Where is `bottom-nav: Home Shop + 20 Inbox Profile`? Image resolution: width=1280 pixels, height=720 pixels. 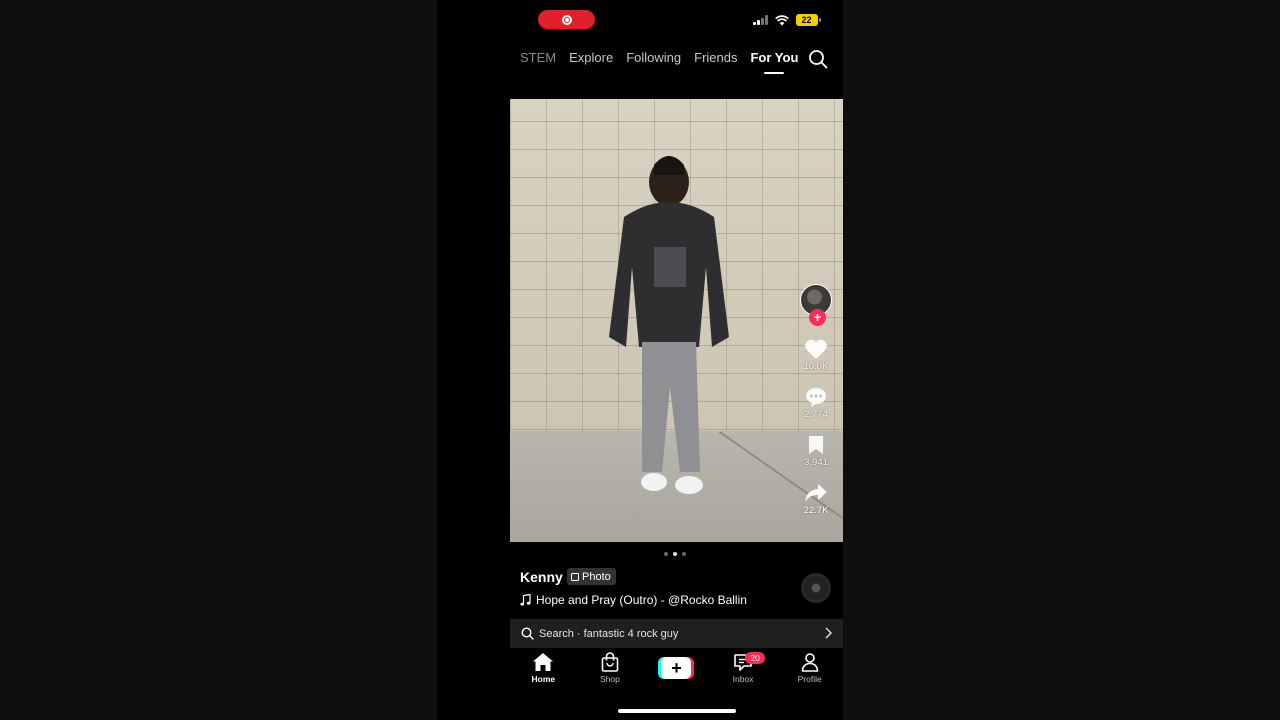 bottom-nav: Home Shop + 20 Inbox Profile is located at coordinates (676, 672).